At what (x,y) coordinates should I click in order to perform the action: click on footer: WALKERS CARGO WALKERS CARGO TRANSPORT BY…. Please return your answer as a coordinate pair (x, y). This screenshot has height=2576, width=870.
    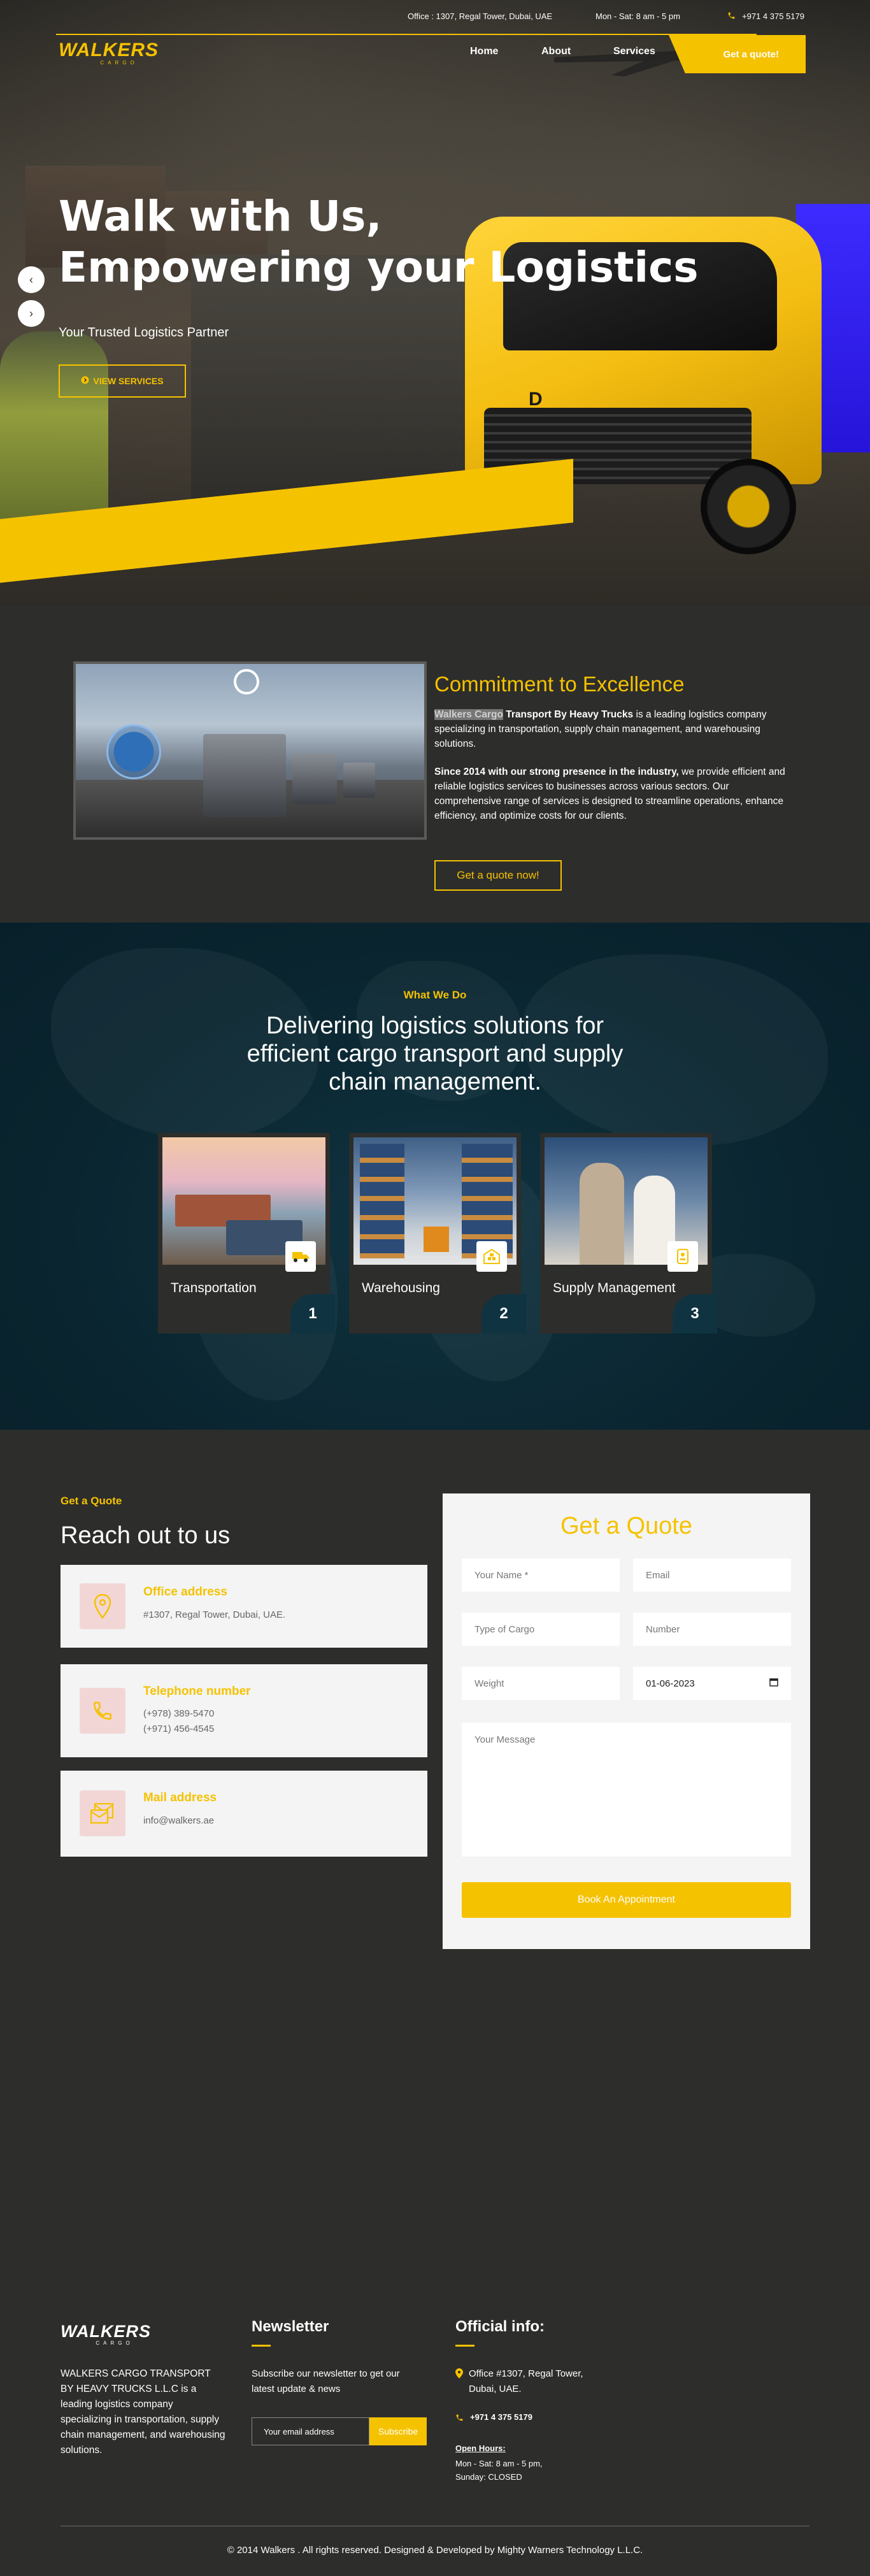
    Looking at the image, I should click on (435, 2436).